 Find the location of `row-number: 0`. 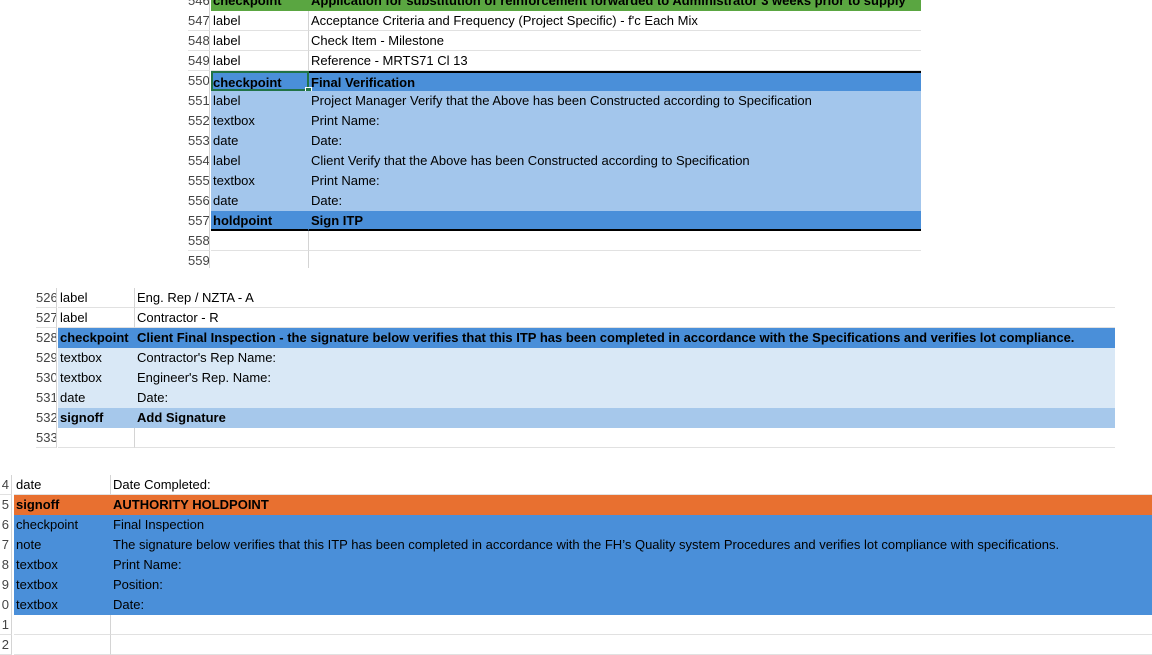

row-number: 0 is located at coordinates (6, 605).